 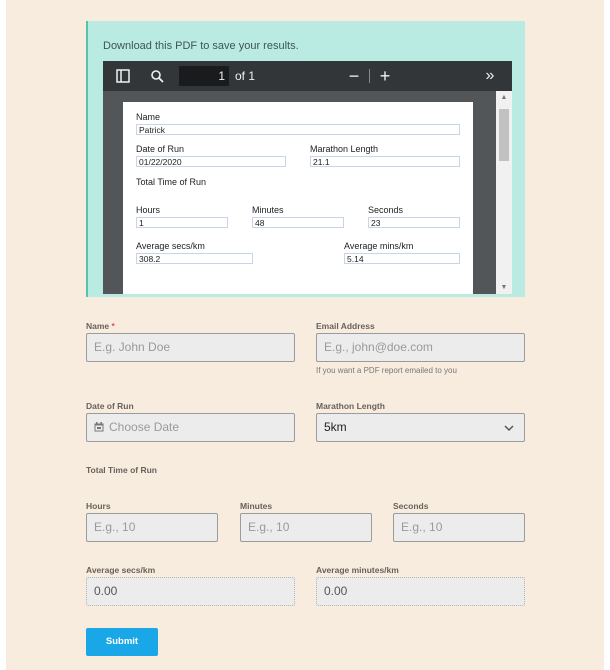 What do you see at coordinates (110, 406) in the screenshot?
I see `date-label: Date of Run` at bounding box center [110, 406].